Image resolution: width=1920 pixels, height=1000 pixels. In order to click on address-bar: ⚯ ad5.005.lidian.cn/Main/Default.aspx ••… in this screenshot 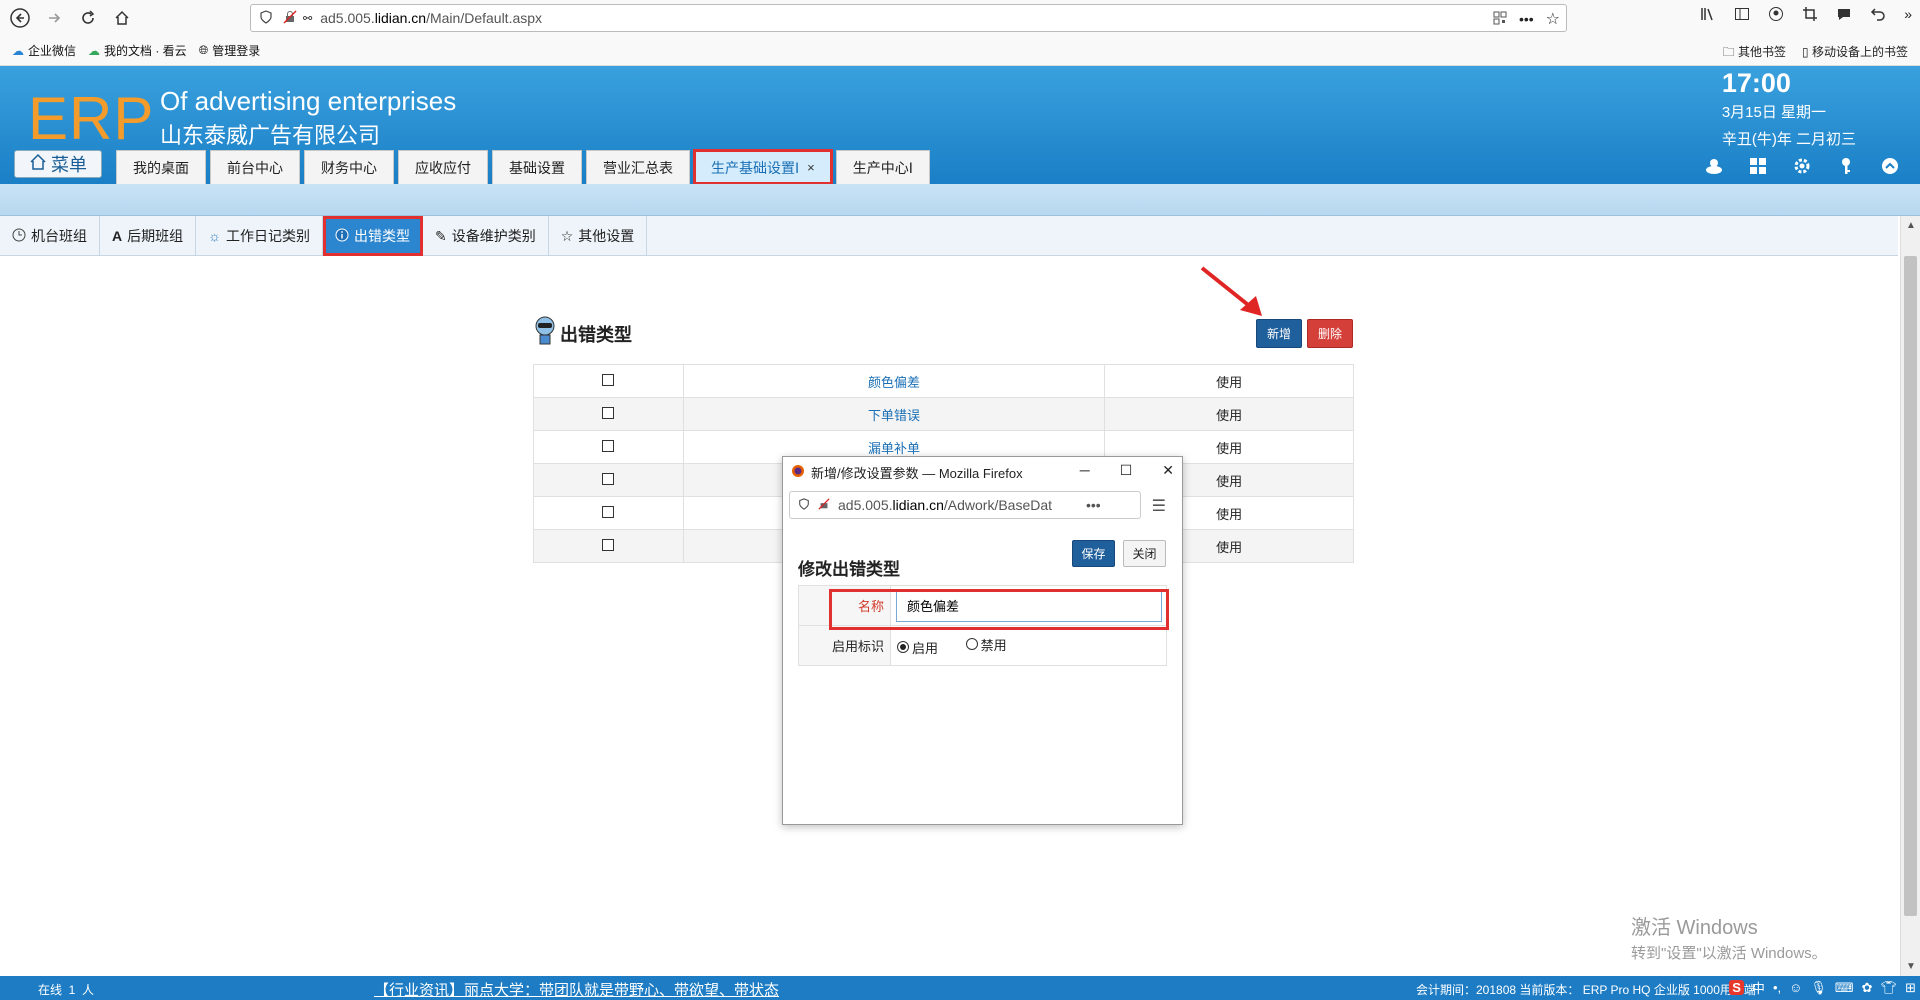, I will do `click(908, 18)`.